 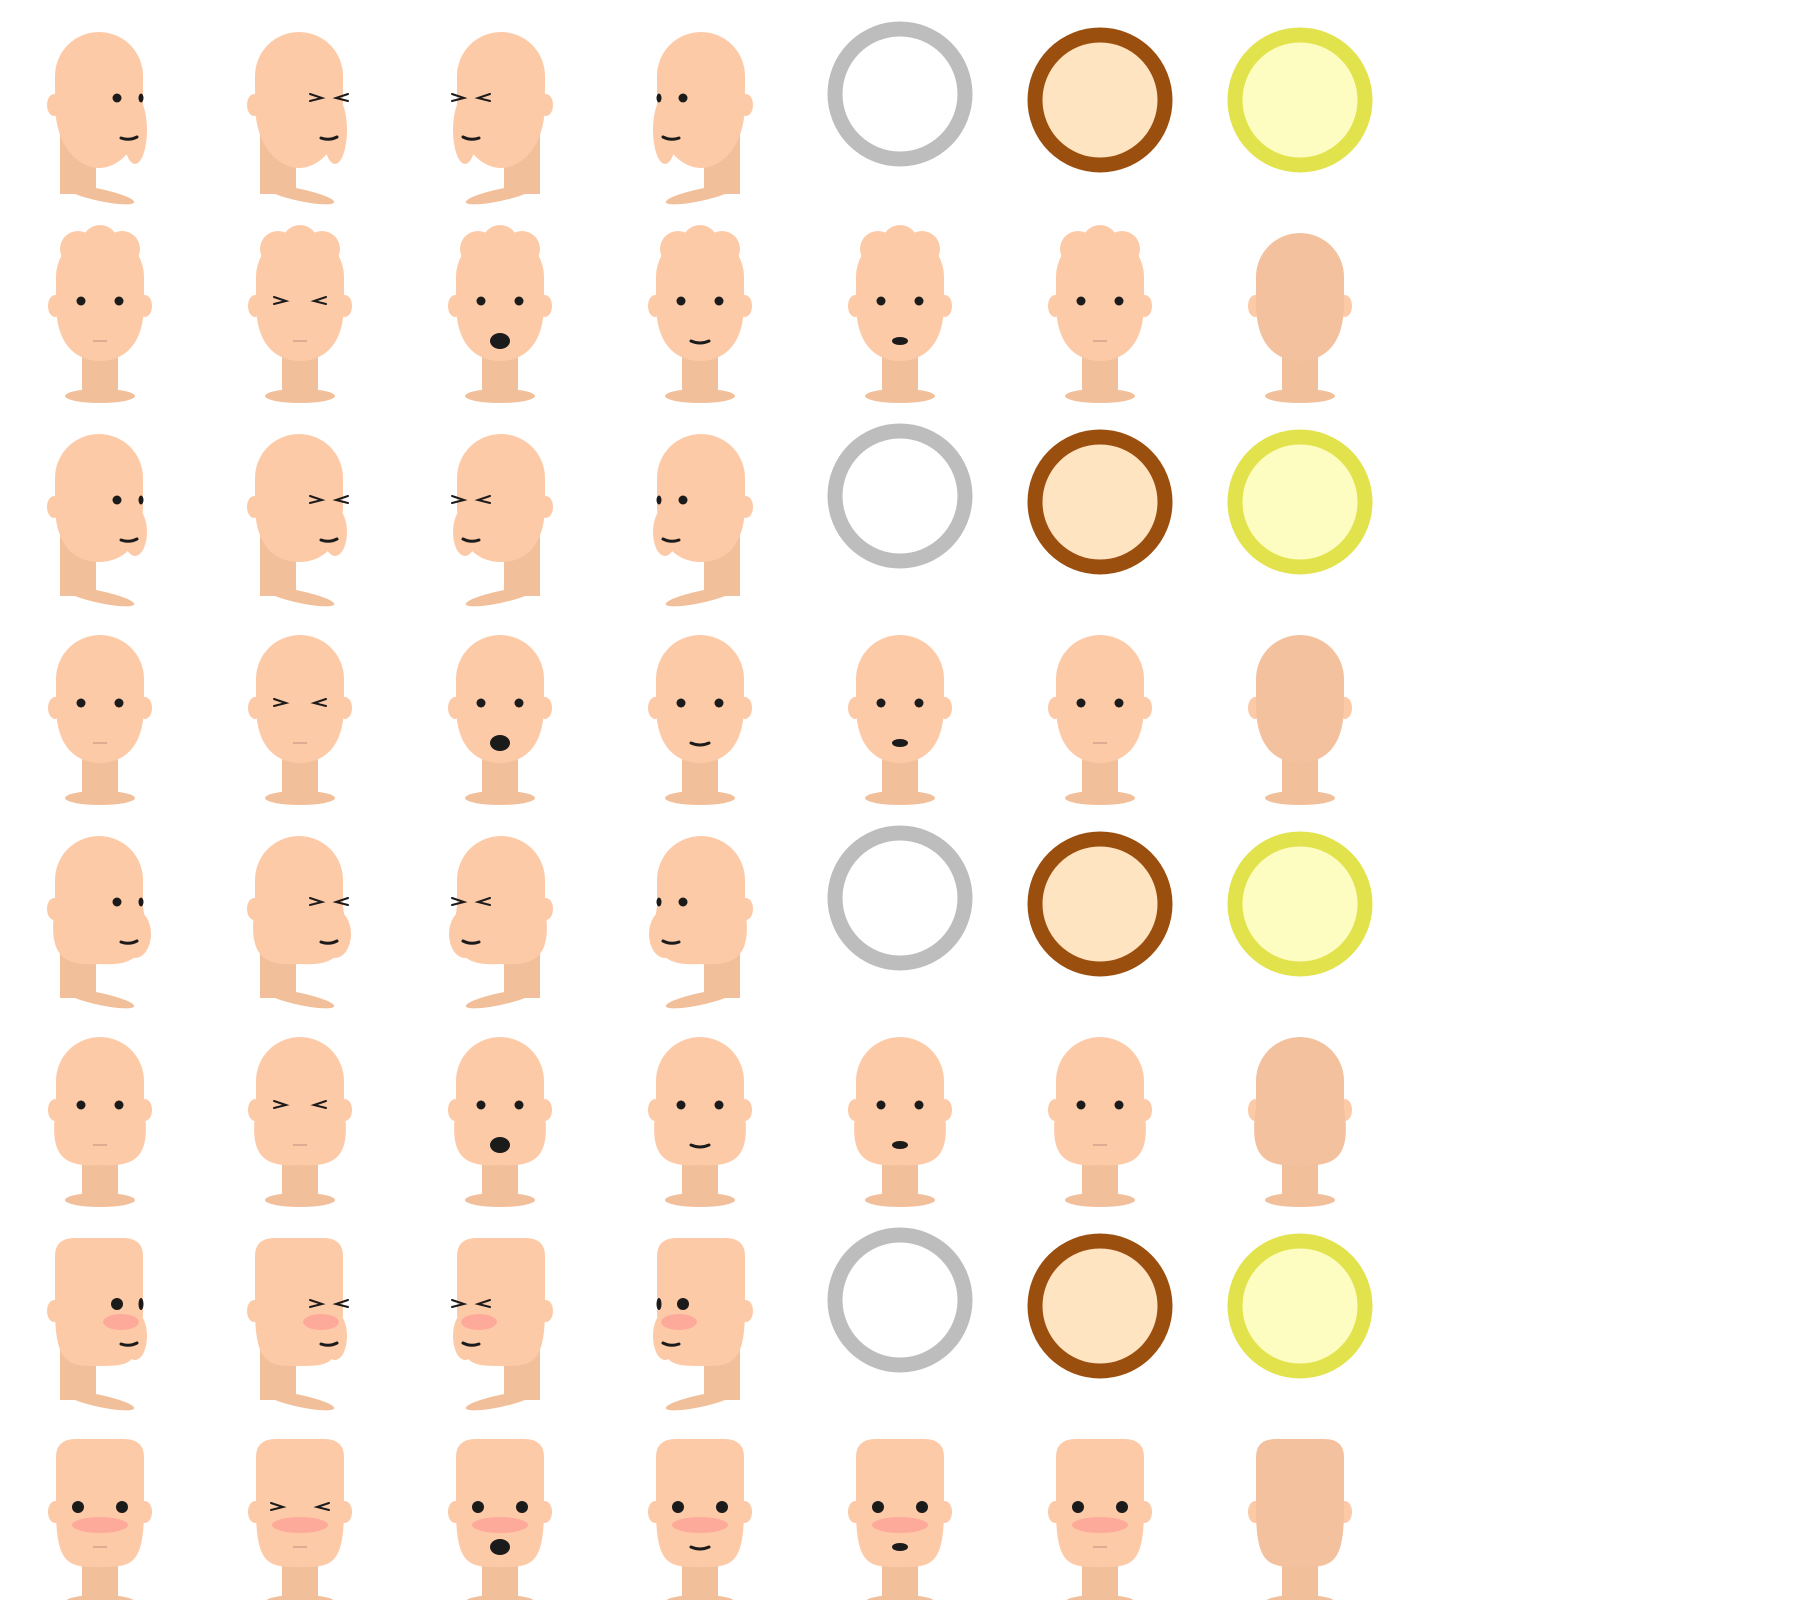 What do you see at coordinates (1300, 1101) in the screenshot?
I see `back-of-head-shape` at bounding box center [1300, 1101].